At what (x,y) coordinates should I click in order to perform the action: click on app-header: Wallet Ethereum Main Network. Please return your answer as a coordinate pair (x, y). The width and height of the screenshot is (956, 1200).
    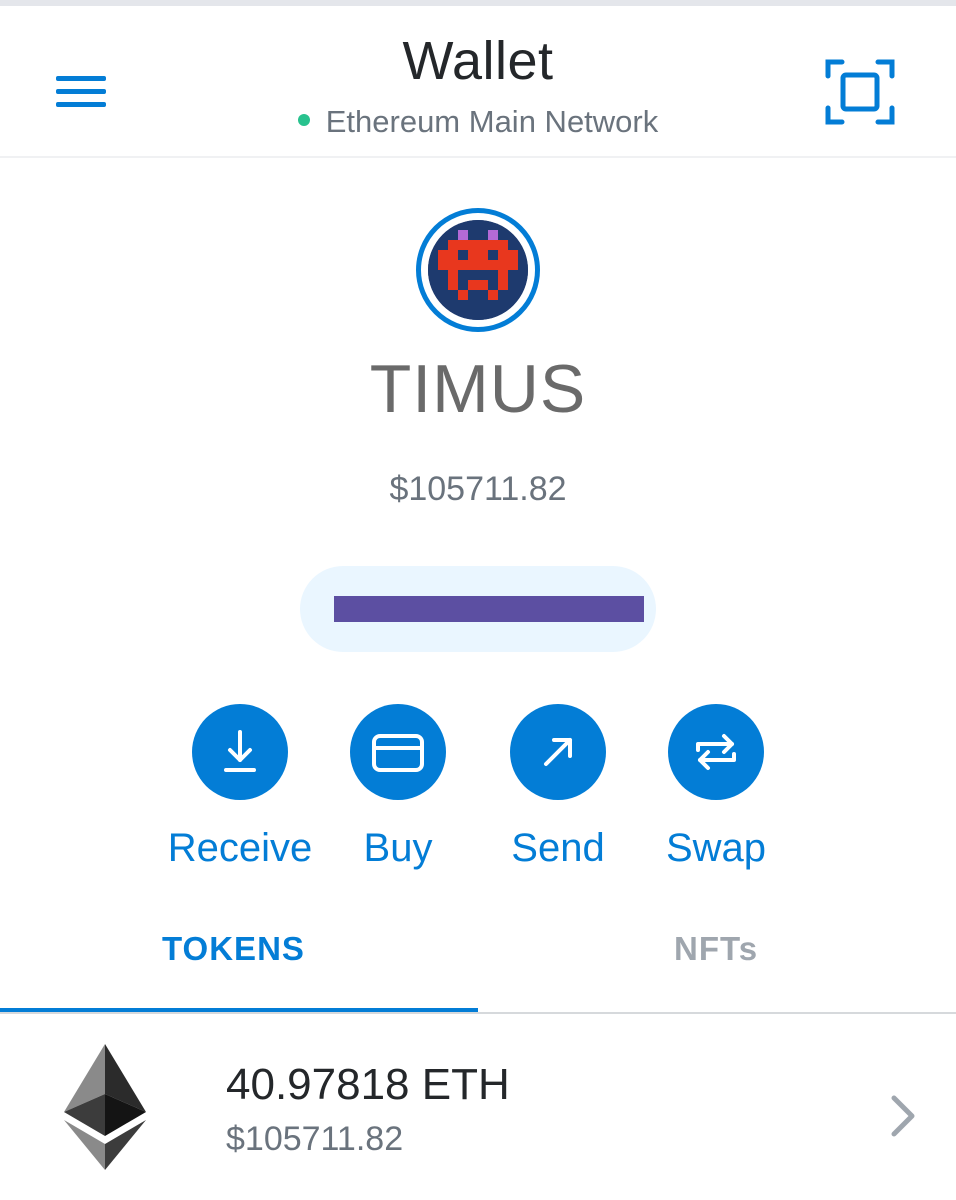
    Looking at the image, I should click on (478, 82).